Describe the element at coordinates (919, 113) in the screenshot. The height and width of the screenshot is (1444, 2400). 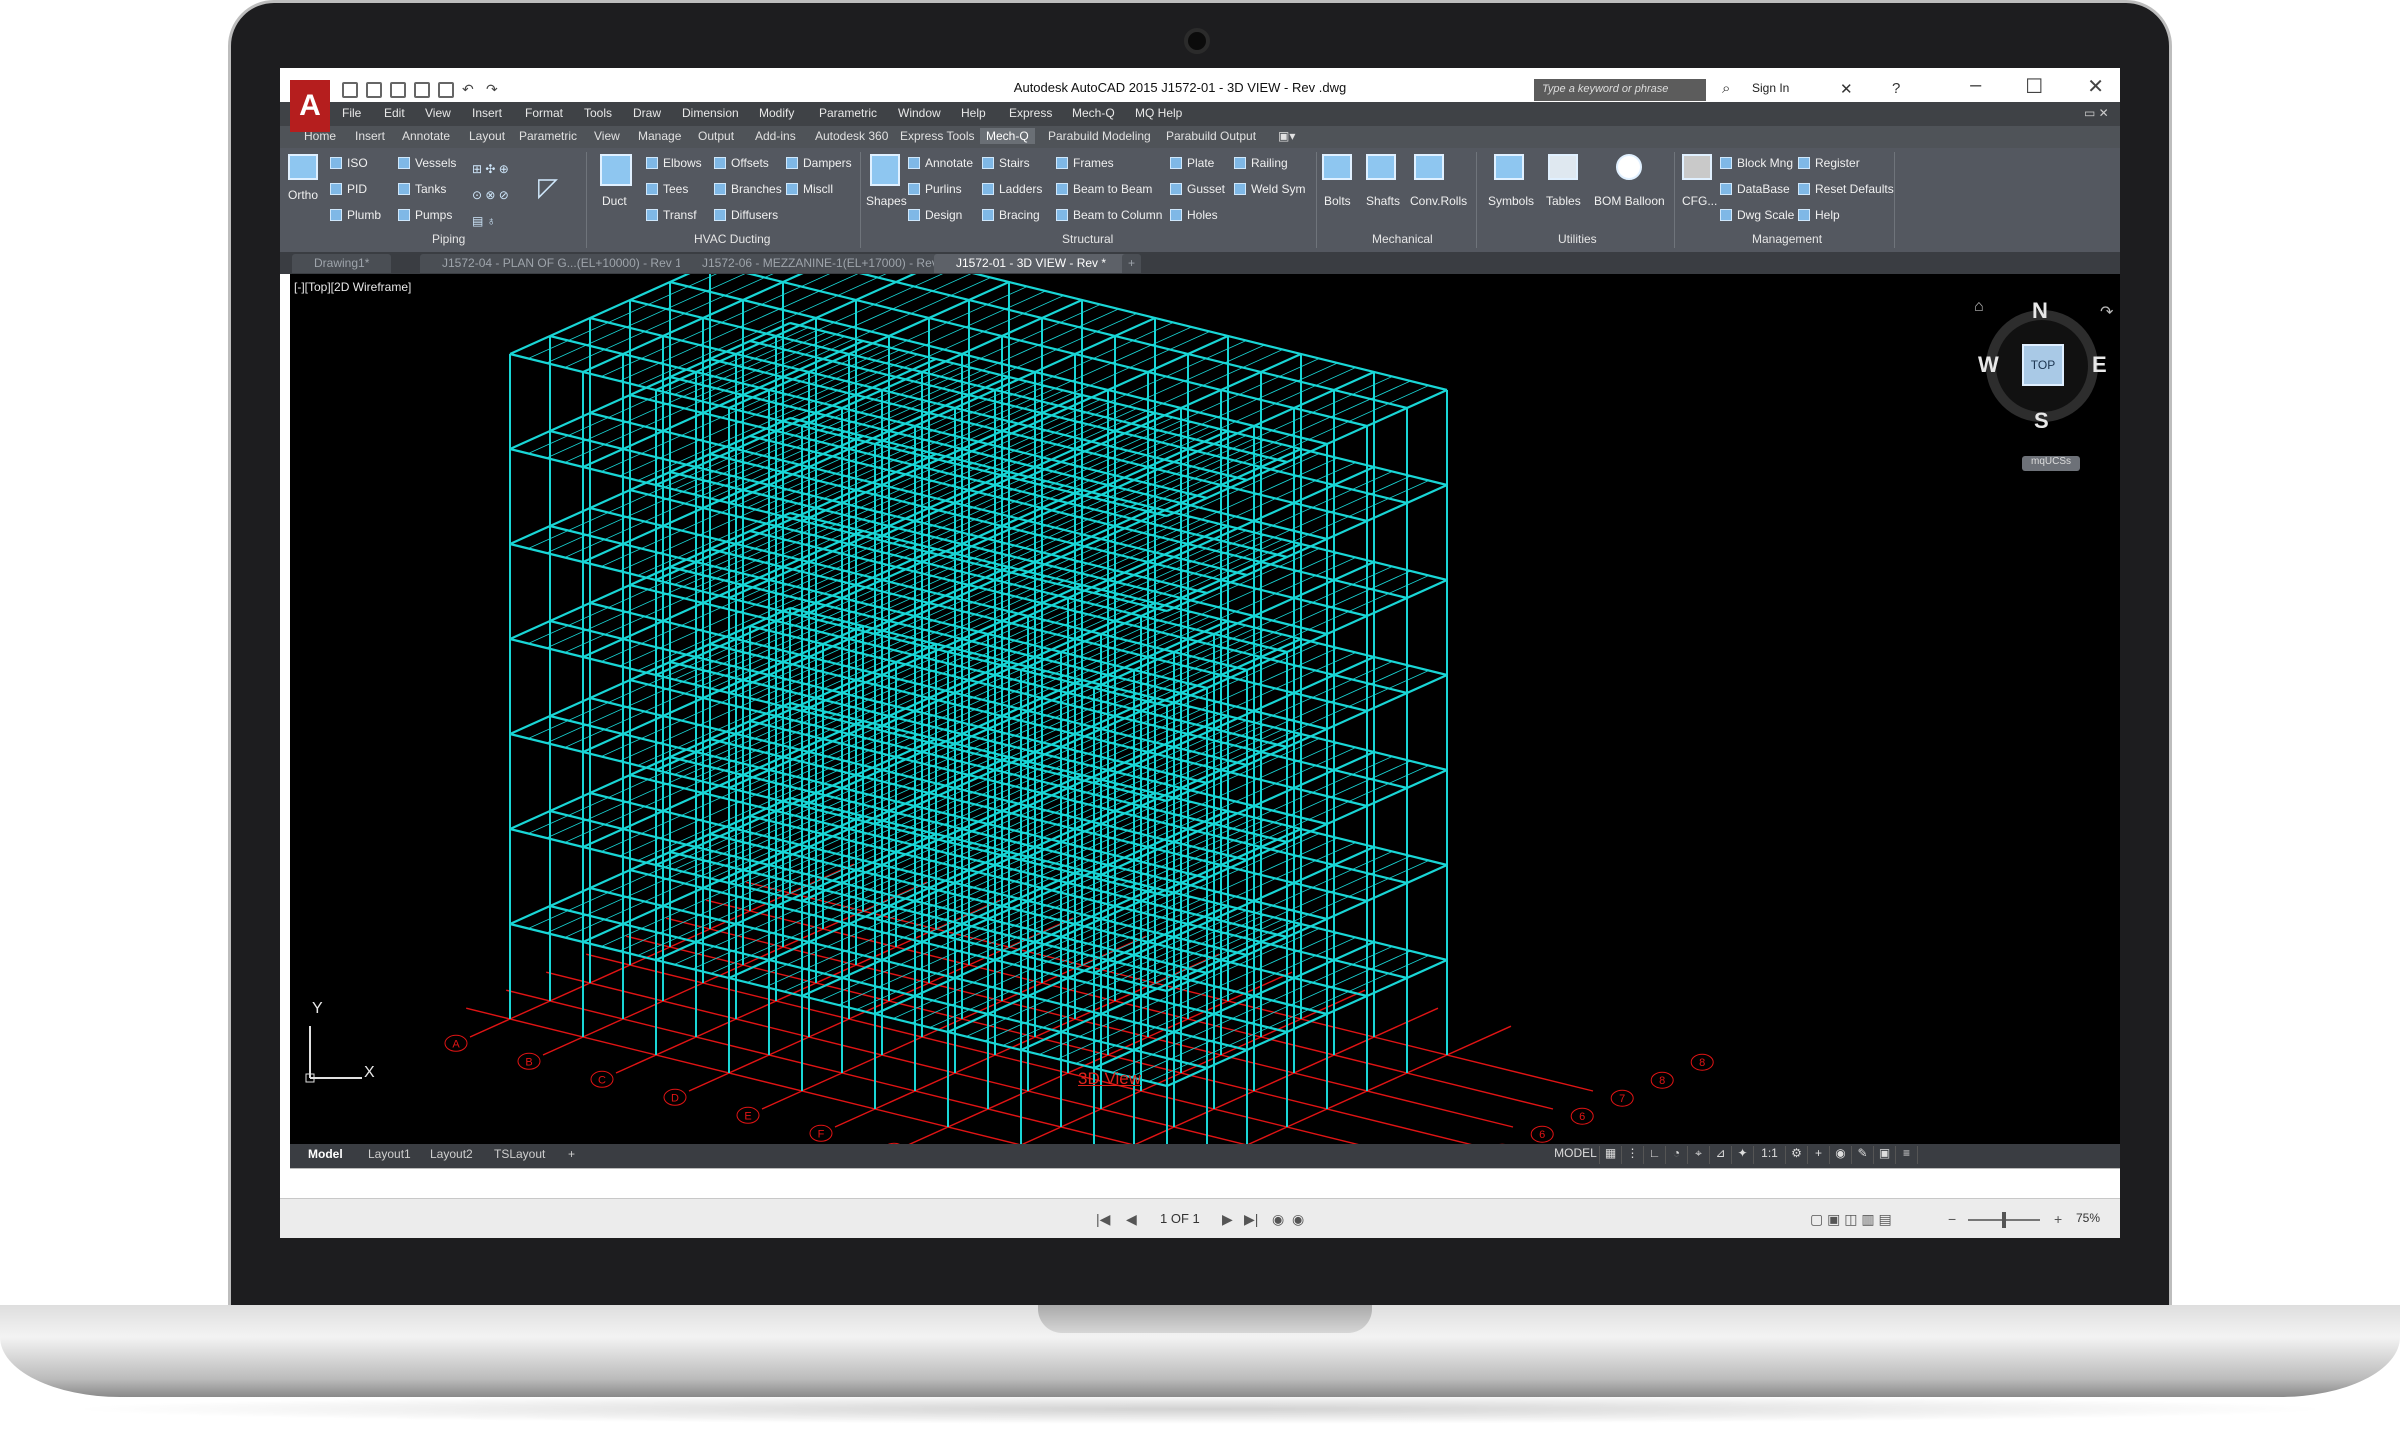
I see `menu-window: Window` at that location.